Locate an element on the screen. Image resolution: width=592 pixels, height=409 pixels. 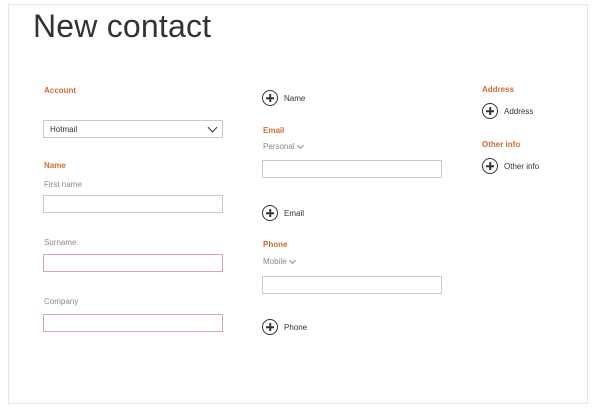
phone-field is located at coordinates (352, 285).